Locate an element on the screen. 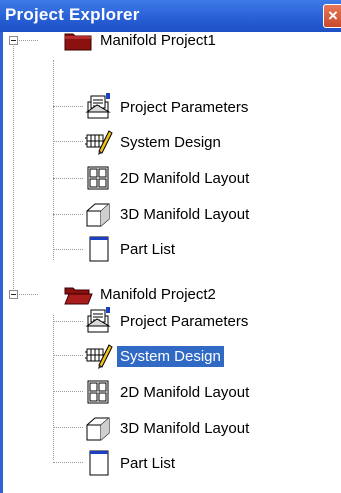  tree-node-project2-system-design: System Design is located at coordinates (153, 356).